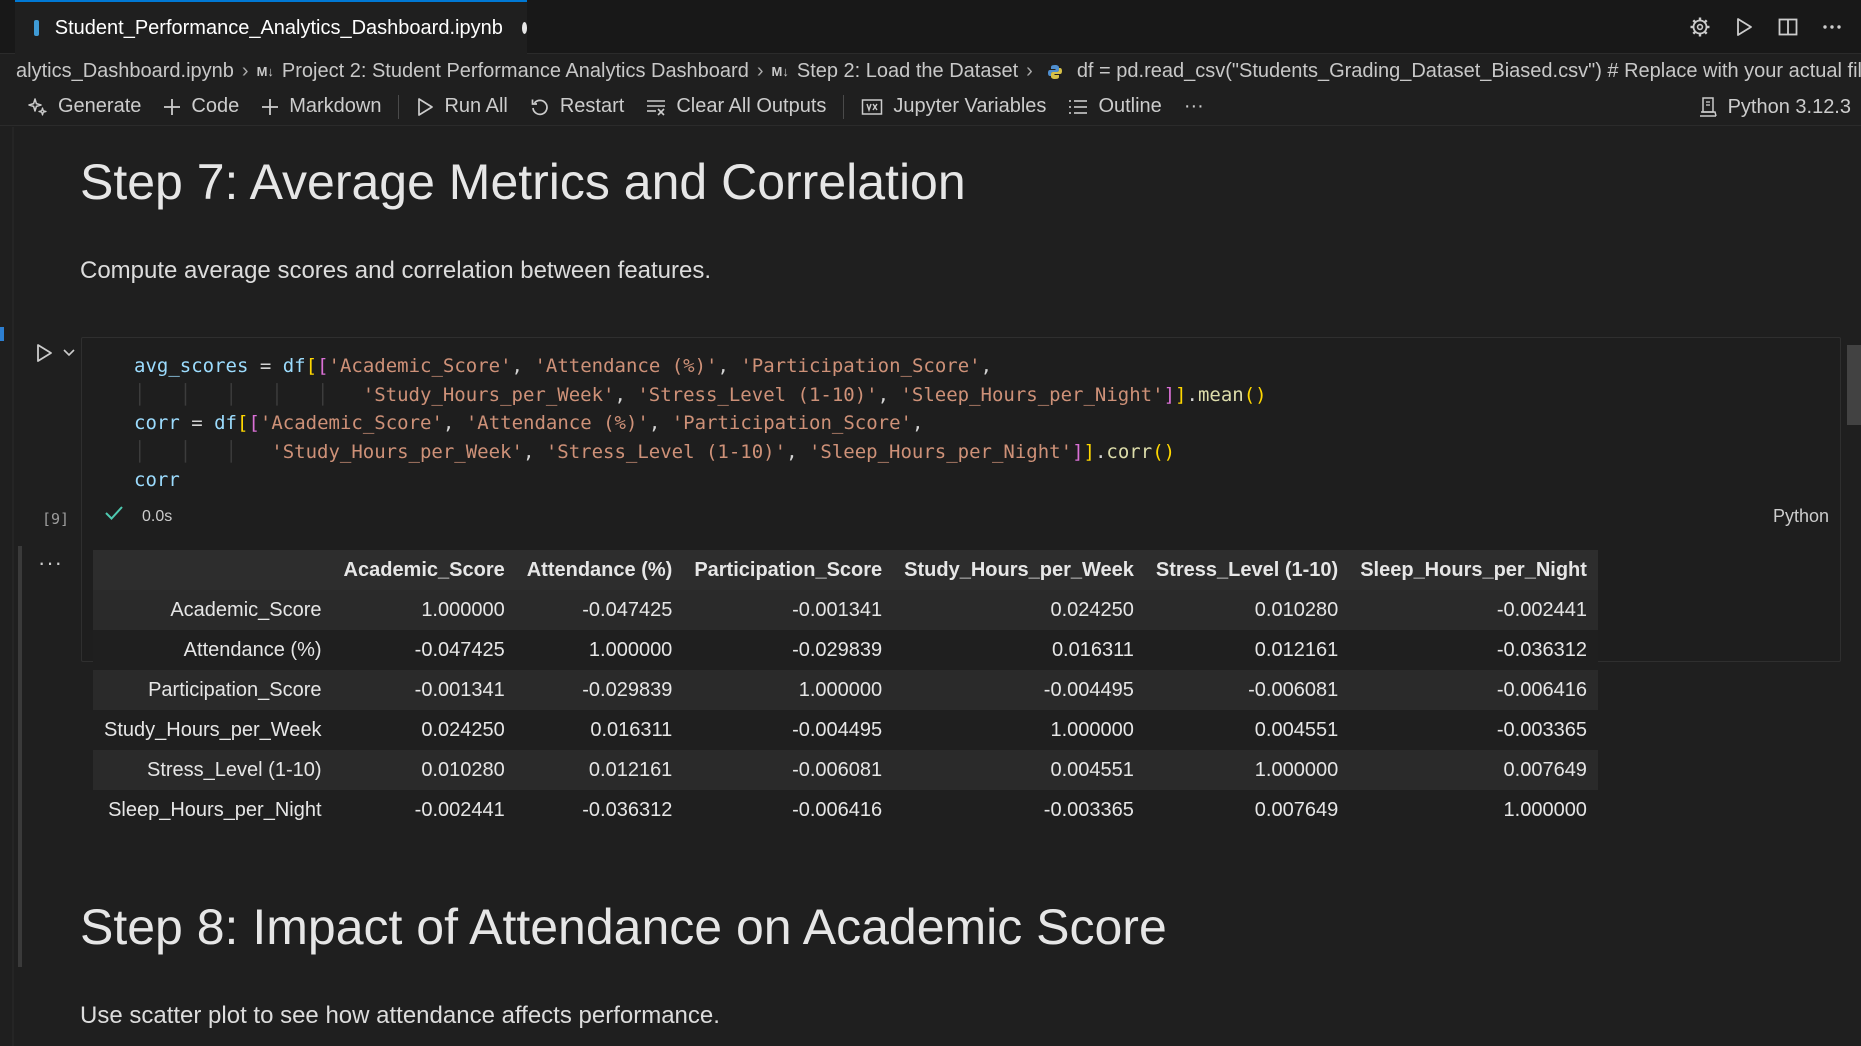 Image resolution: width=1861 pixels, height=1046 pixels. What do you see at coordinates (172, 106) in the screenshot?
I see `plus-icon` at bounding box center [172, 106].